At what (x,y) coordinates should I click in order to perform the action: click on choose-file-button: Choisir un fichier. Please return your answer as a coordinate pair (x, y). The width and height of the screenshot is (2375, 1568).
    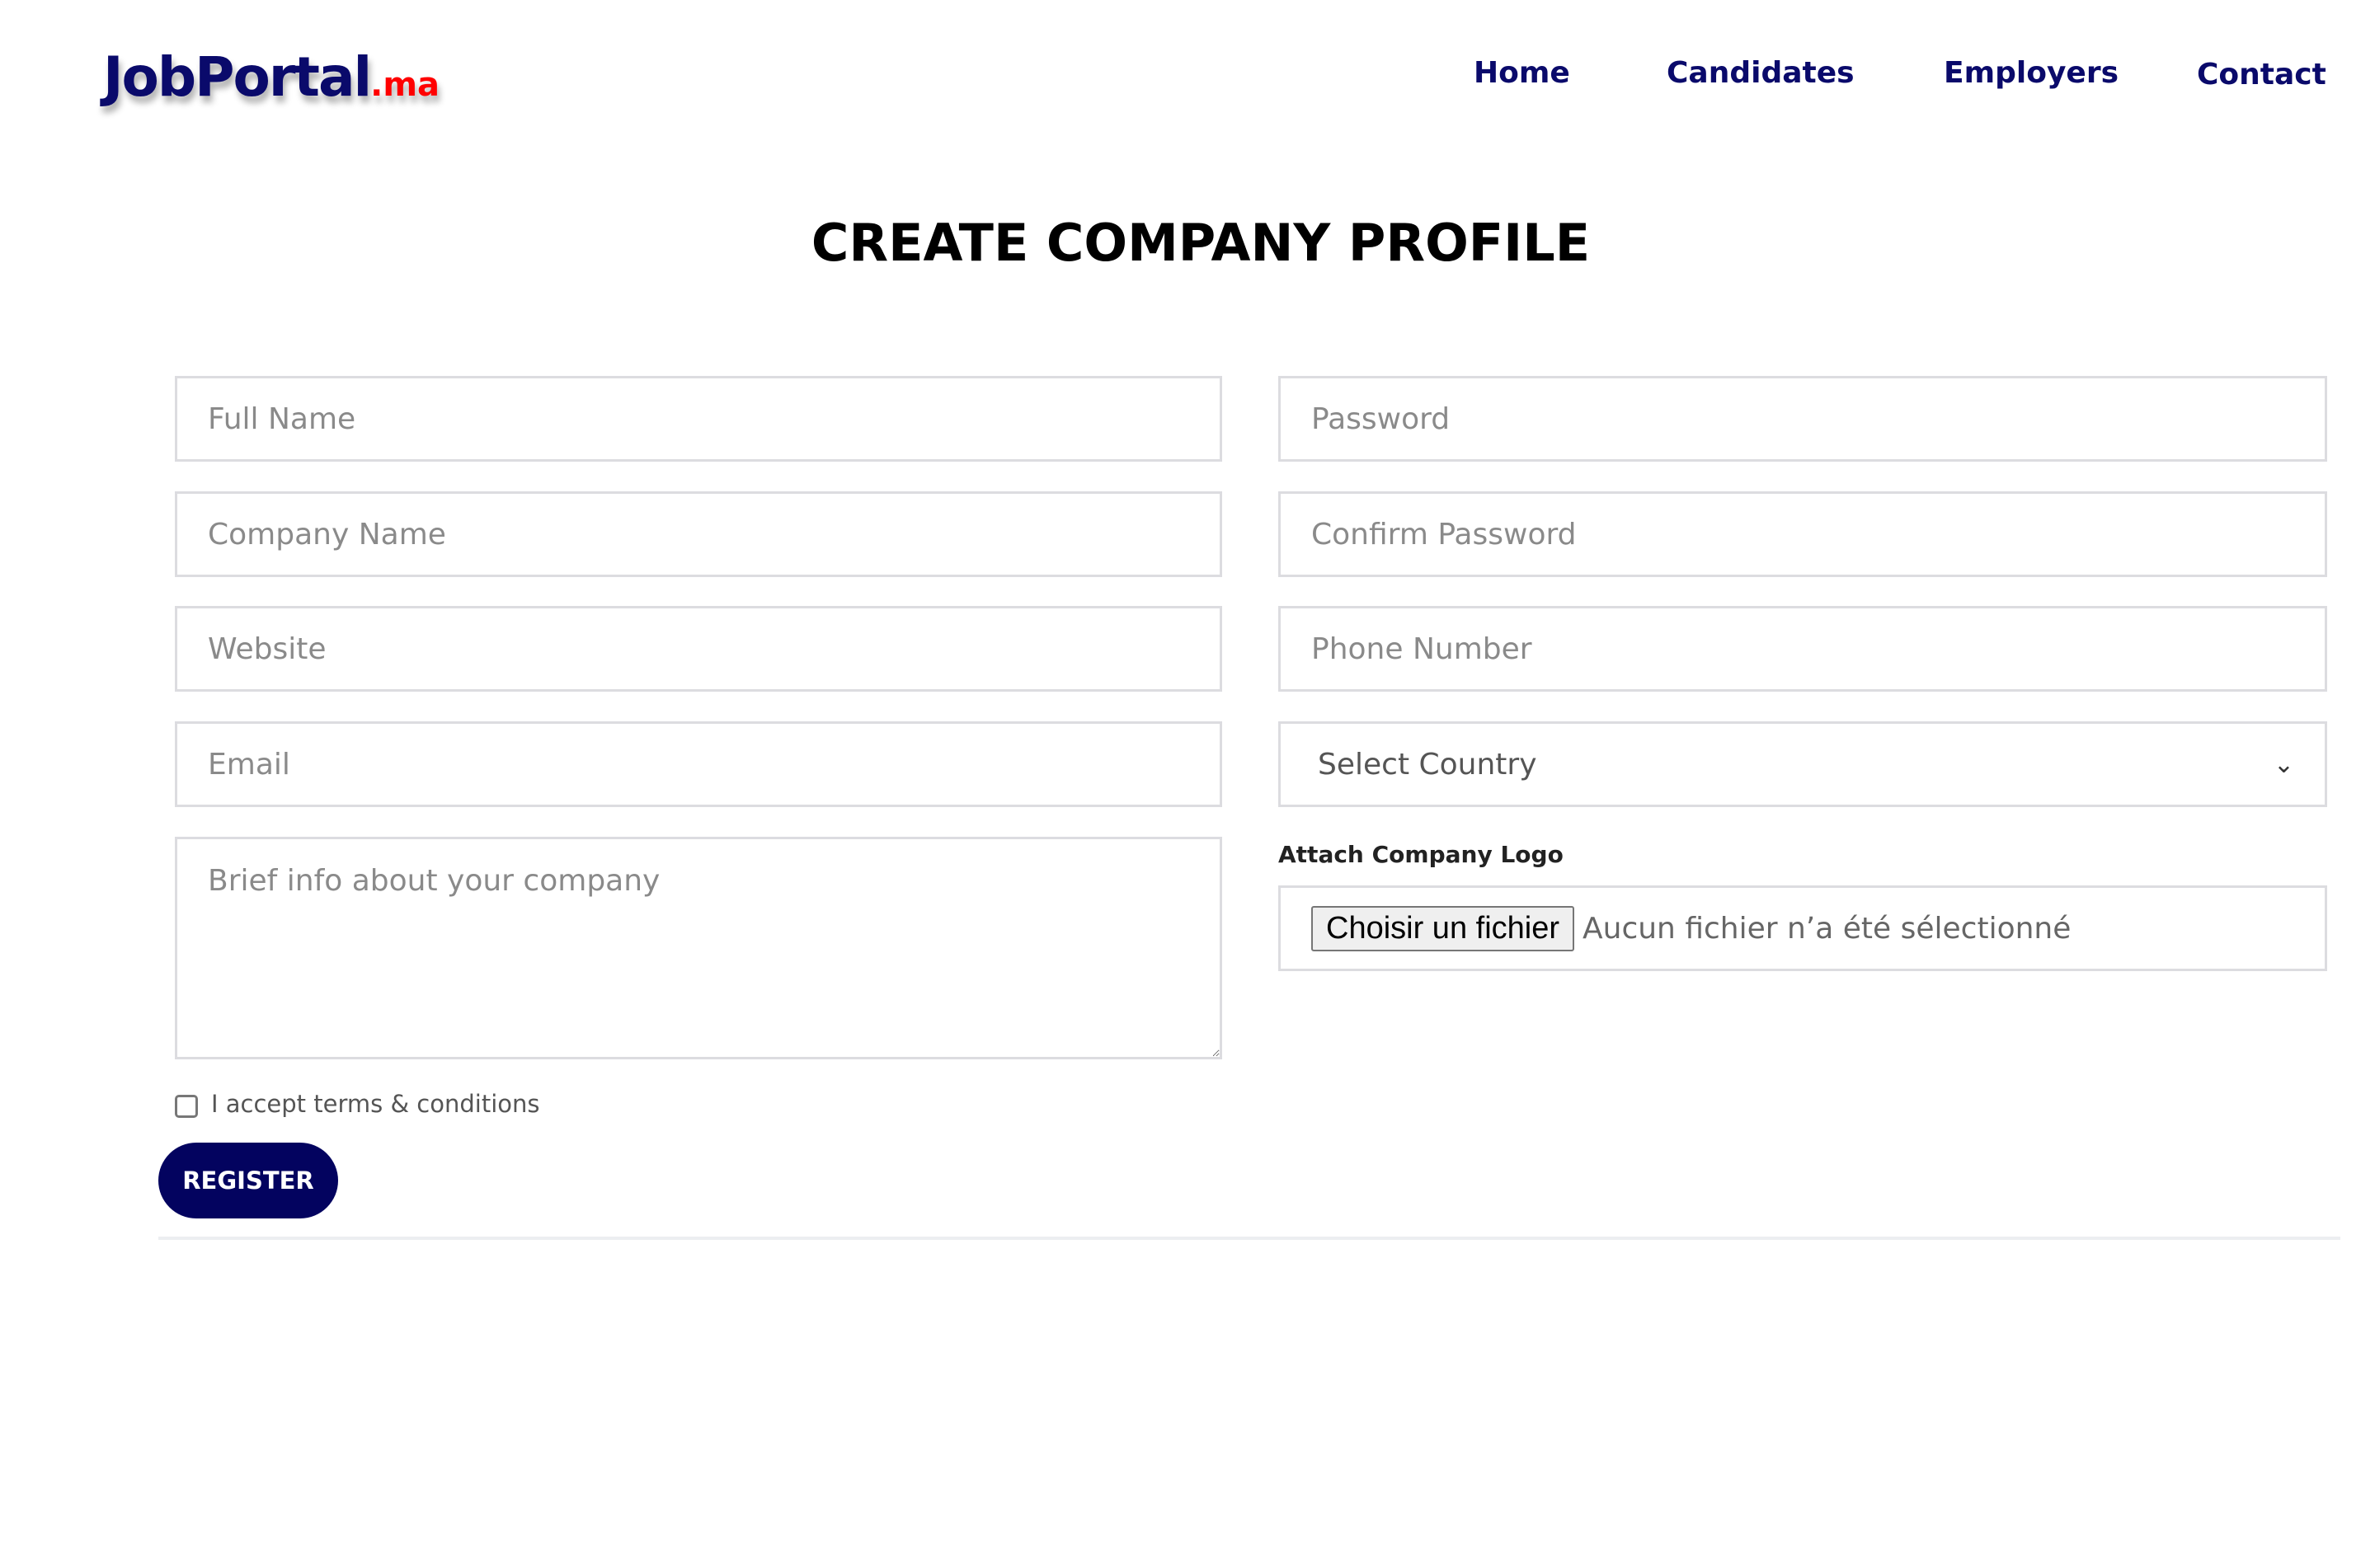
    Looking at the image, I should click on (1443, 928).